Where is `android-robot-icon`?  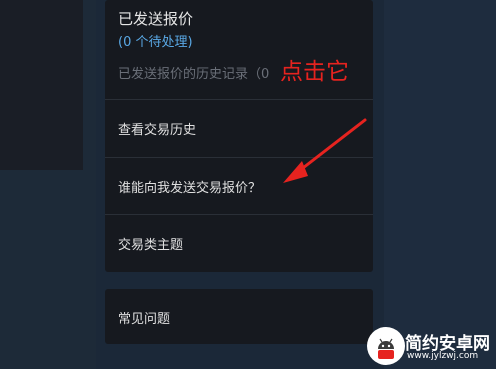 android-robot-icon is located at coordinates (386, 346).